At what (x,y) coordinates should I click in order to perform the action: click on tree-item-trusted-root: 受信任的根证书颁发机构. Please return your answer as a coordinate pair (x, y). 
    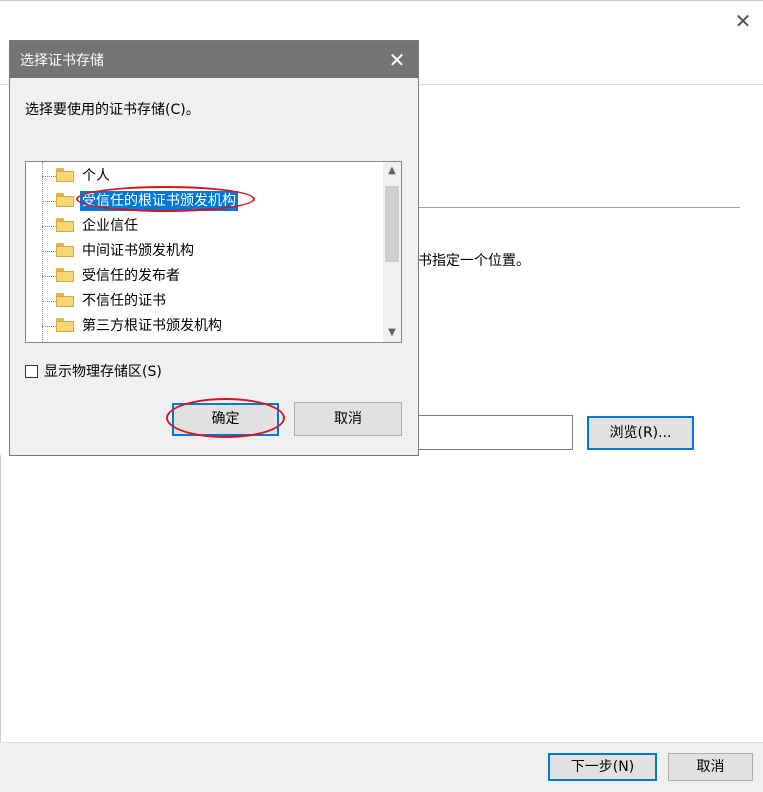
    Looking at the image, I should click on (203, 201).